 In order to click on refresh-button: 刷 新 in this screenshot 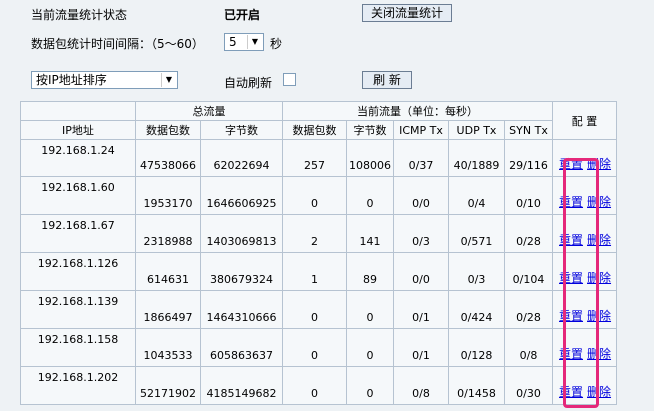, I will do `click(387, 80)`.